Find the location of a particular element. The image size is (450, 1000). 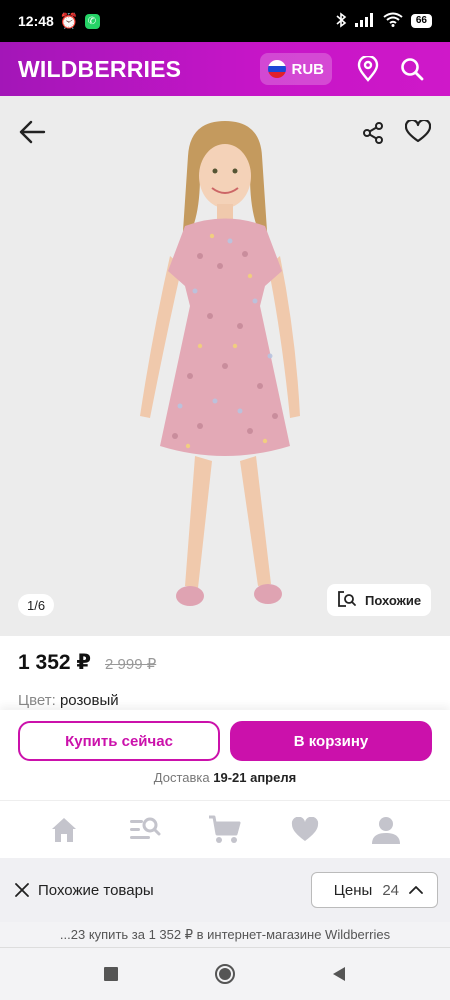

delivery-label: Доставка is located at coordinates (181, 777).